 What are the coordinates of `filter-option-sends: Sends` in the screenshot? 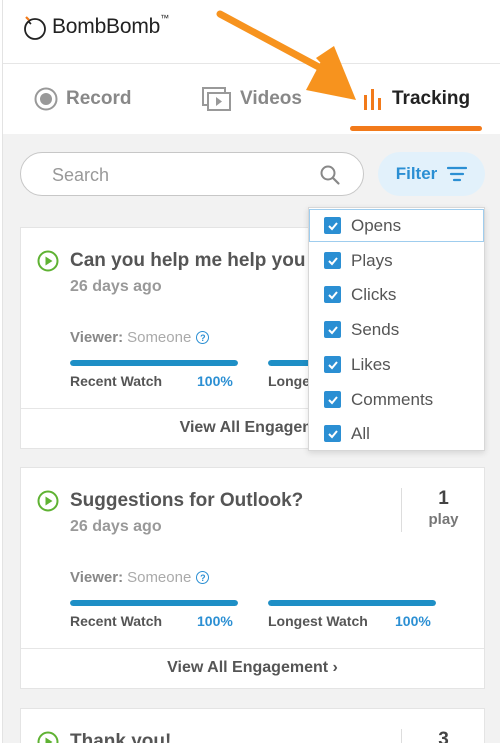 It's located at (396, 329).